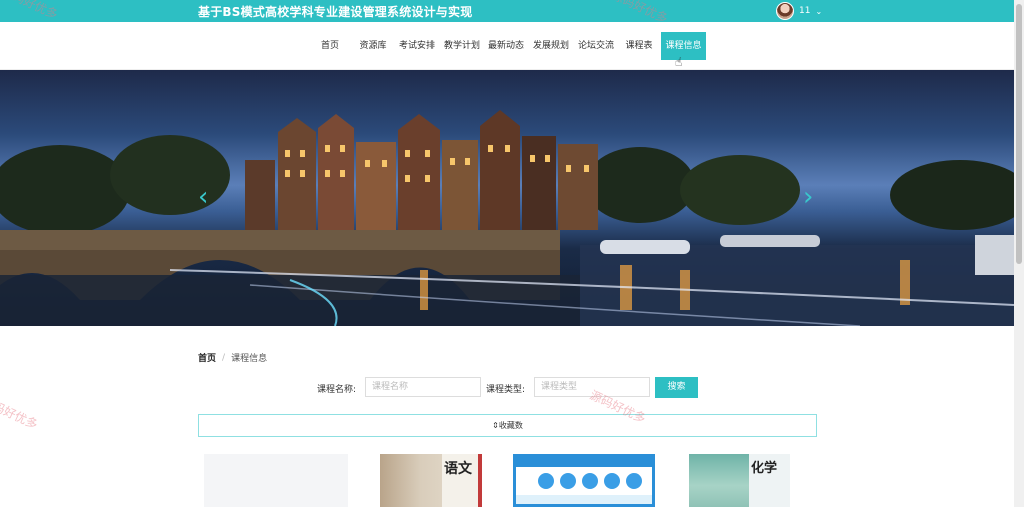 This screenshot has width=1024, height=507. Describe the element at coordinates (808, 197) in the screenshot. I see `chevron-right-icon: ›` at that location.